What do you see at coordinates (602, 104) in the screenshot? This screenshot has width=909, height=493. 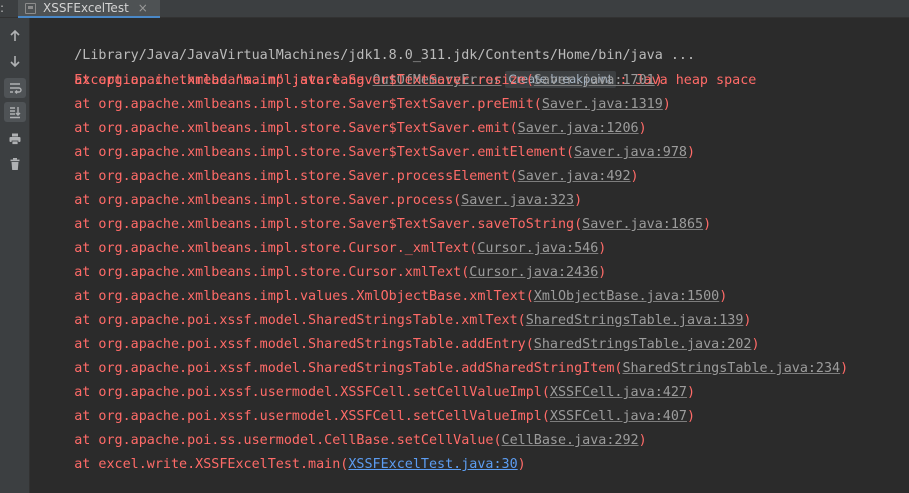 I see `source-location-link: Saver.java:1319` at bounding box center [602, 104].